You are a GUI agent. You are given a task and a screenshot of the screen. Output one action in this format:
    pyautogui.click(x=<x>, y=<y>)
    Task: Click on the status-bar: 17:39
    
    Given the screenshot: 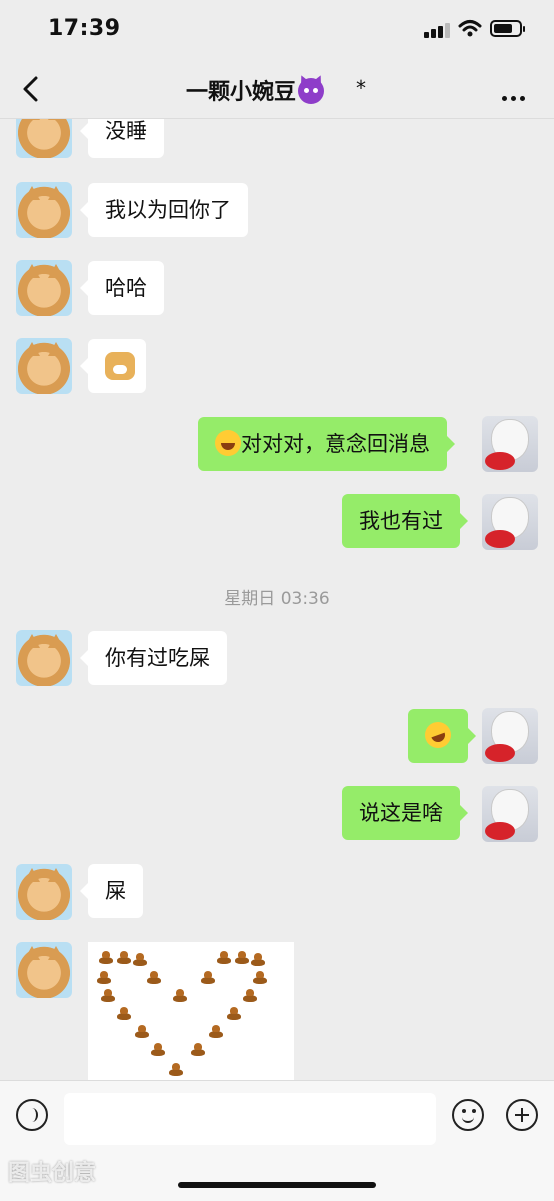 What is the action you would take?
    pyautogui.click(x=277, y=30)
    